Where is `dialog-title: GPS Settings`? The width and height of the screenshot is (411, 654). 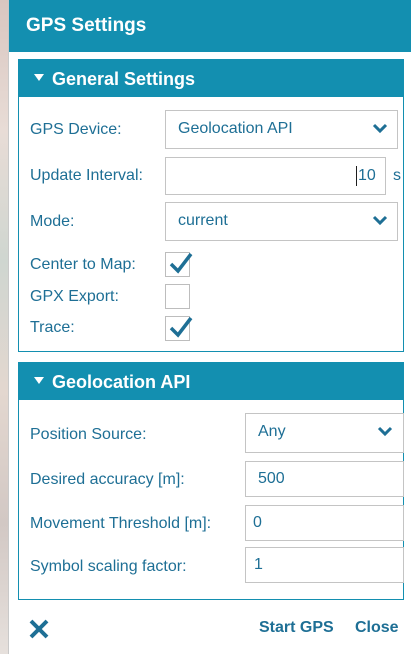
dialog-title: GPS Settings is located at coordinates (86, 25).